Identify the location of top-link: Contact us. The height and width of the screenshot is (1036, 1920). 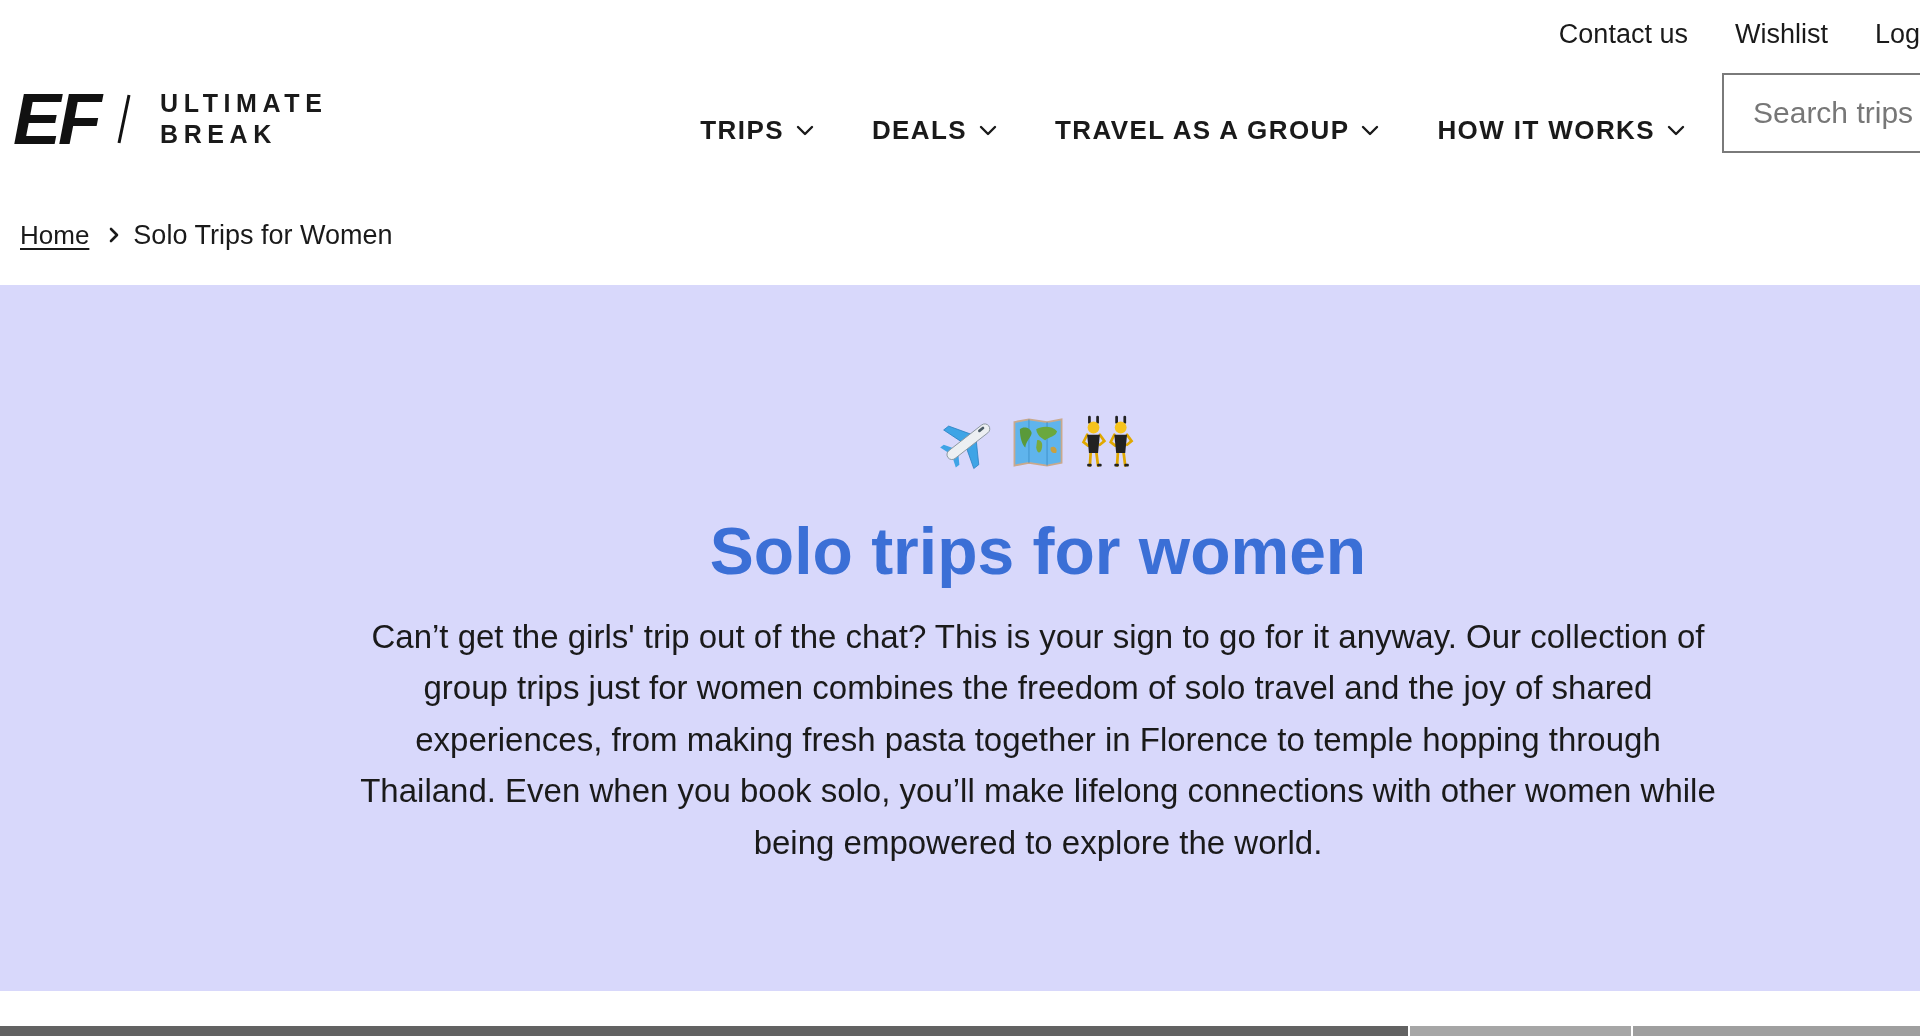
(1623, 34).